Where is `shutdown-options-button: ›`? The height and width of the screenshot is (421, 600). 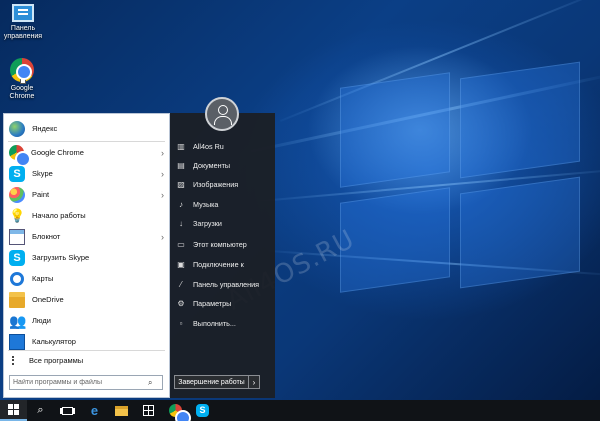 shutdown-options-button: › is located at coordinates (254, 382).